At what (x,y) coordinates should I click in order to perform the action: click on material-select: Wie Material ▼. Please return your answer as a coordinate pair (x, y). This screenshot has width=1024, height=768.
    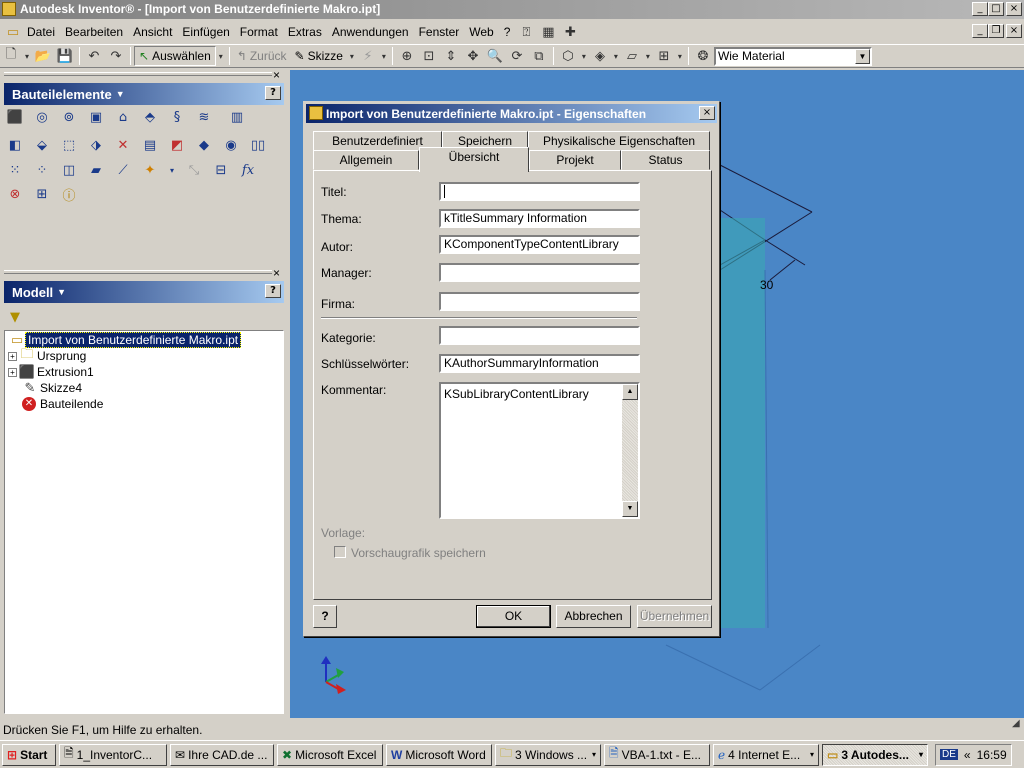
    Looking at the image, I should click on (792, 56).